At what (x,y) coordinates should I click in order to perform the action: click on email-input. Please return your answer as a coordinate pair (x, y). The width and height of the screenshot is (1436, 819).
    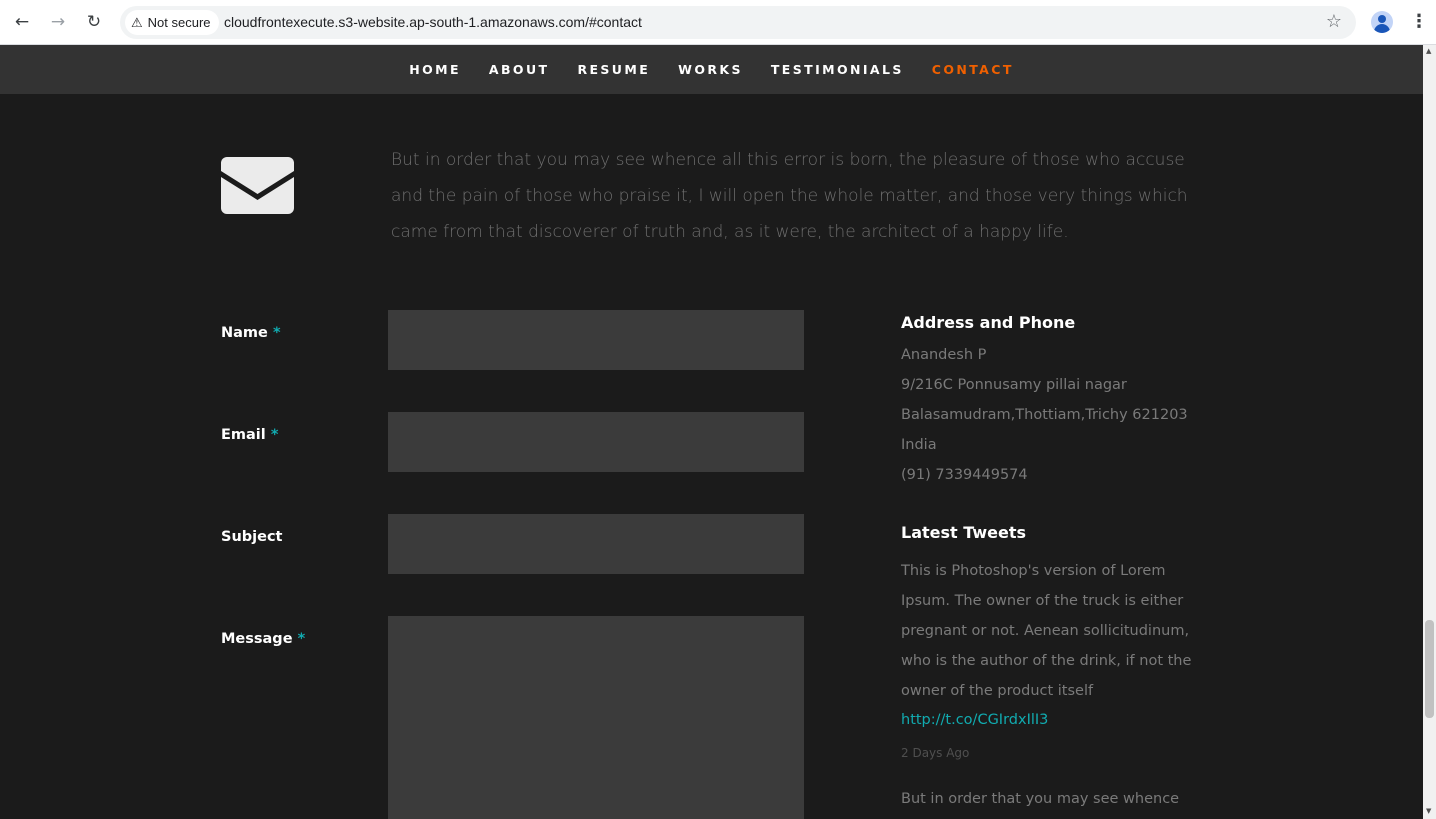
    Looking at the image, I should click on (596, 442).